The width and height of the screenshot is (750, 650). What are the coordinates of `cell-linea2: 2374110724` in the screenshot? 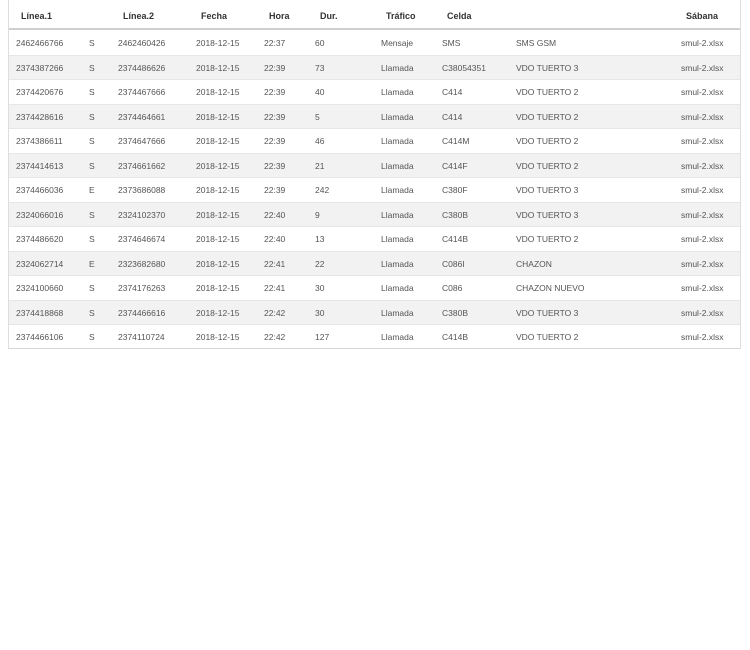 It's located at (141, 337).